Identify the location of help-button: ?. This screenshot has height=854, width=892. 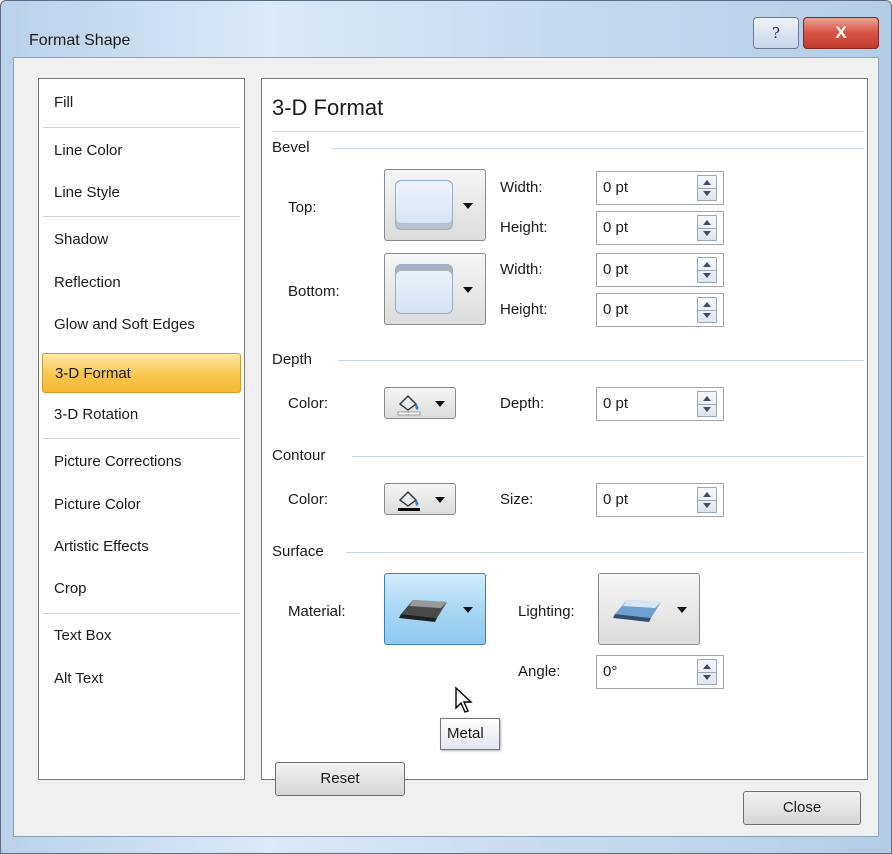
(776, 33).